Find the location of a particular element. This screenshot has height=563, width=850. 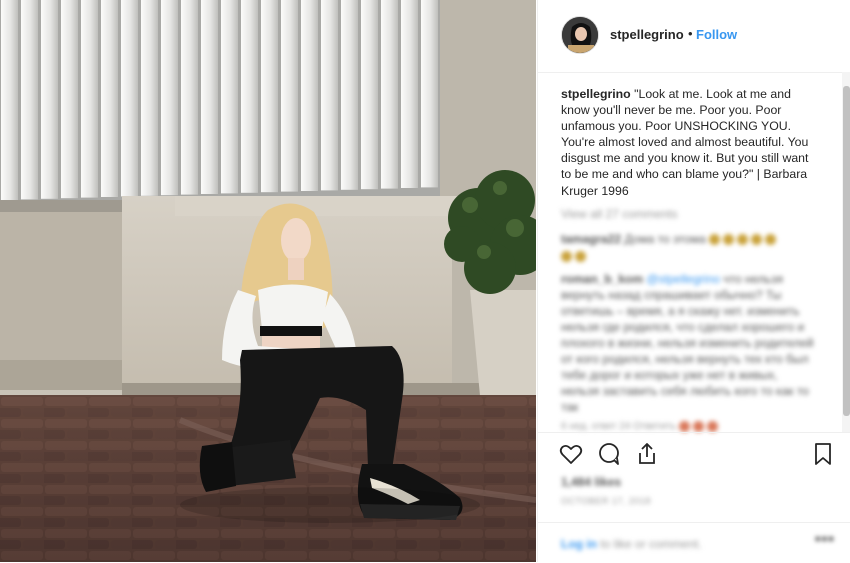

likes-count: 1,484 likes is located at coordinates (591, 482).